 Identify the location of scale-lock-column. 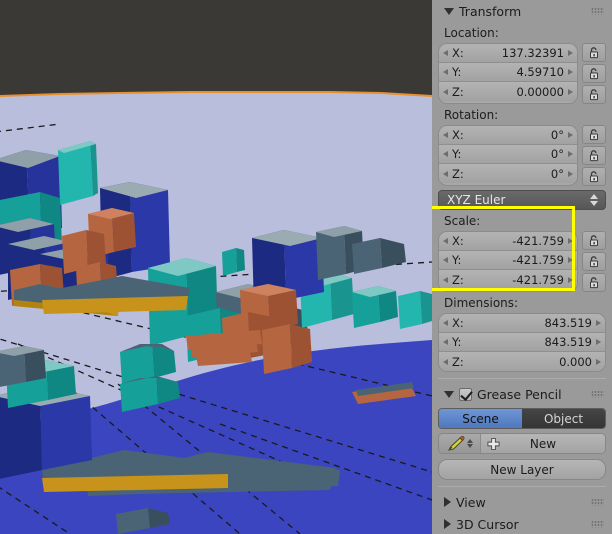
(594, 261).